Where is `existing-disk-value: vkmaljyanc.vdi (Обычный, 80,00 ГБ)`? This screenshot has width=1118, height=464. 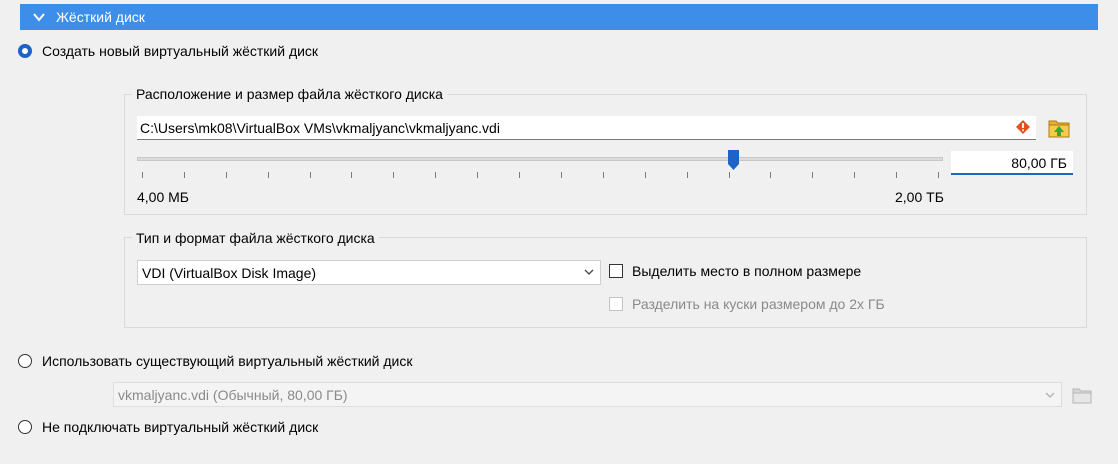
existing-disk-value: vkmaljyanc.vdi (Обычный, 80,00 ГБ) is located at coordinates (233, 394).